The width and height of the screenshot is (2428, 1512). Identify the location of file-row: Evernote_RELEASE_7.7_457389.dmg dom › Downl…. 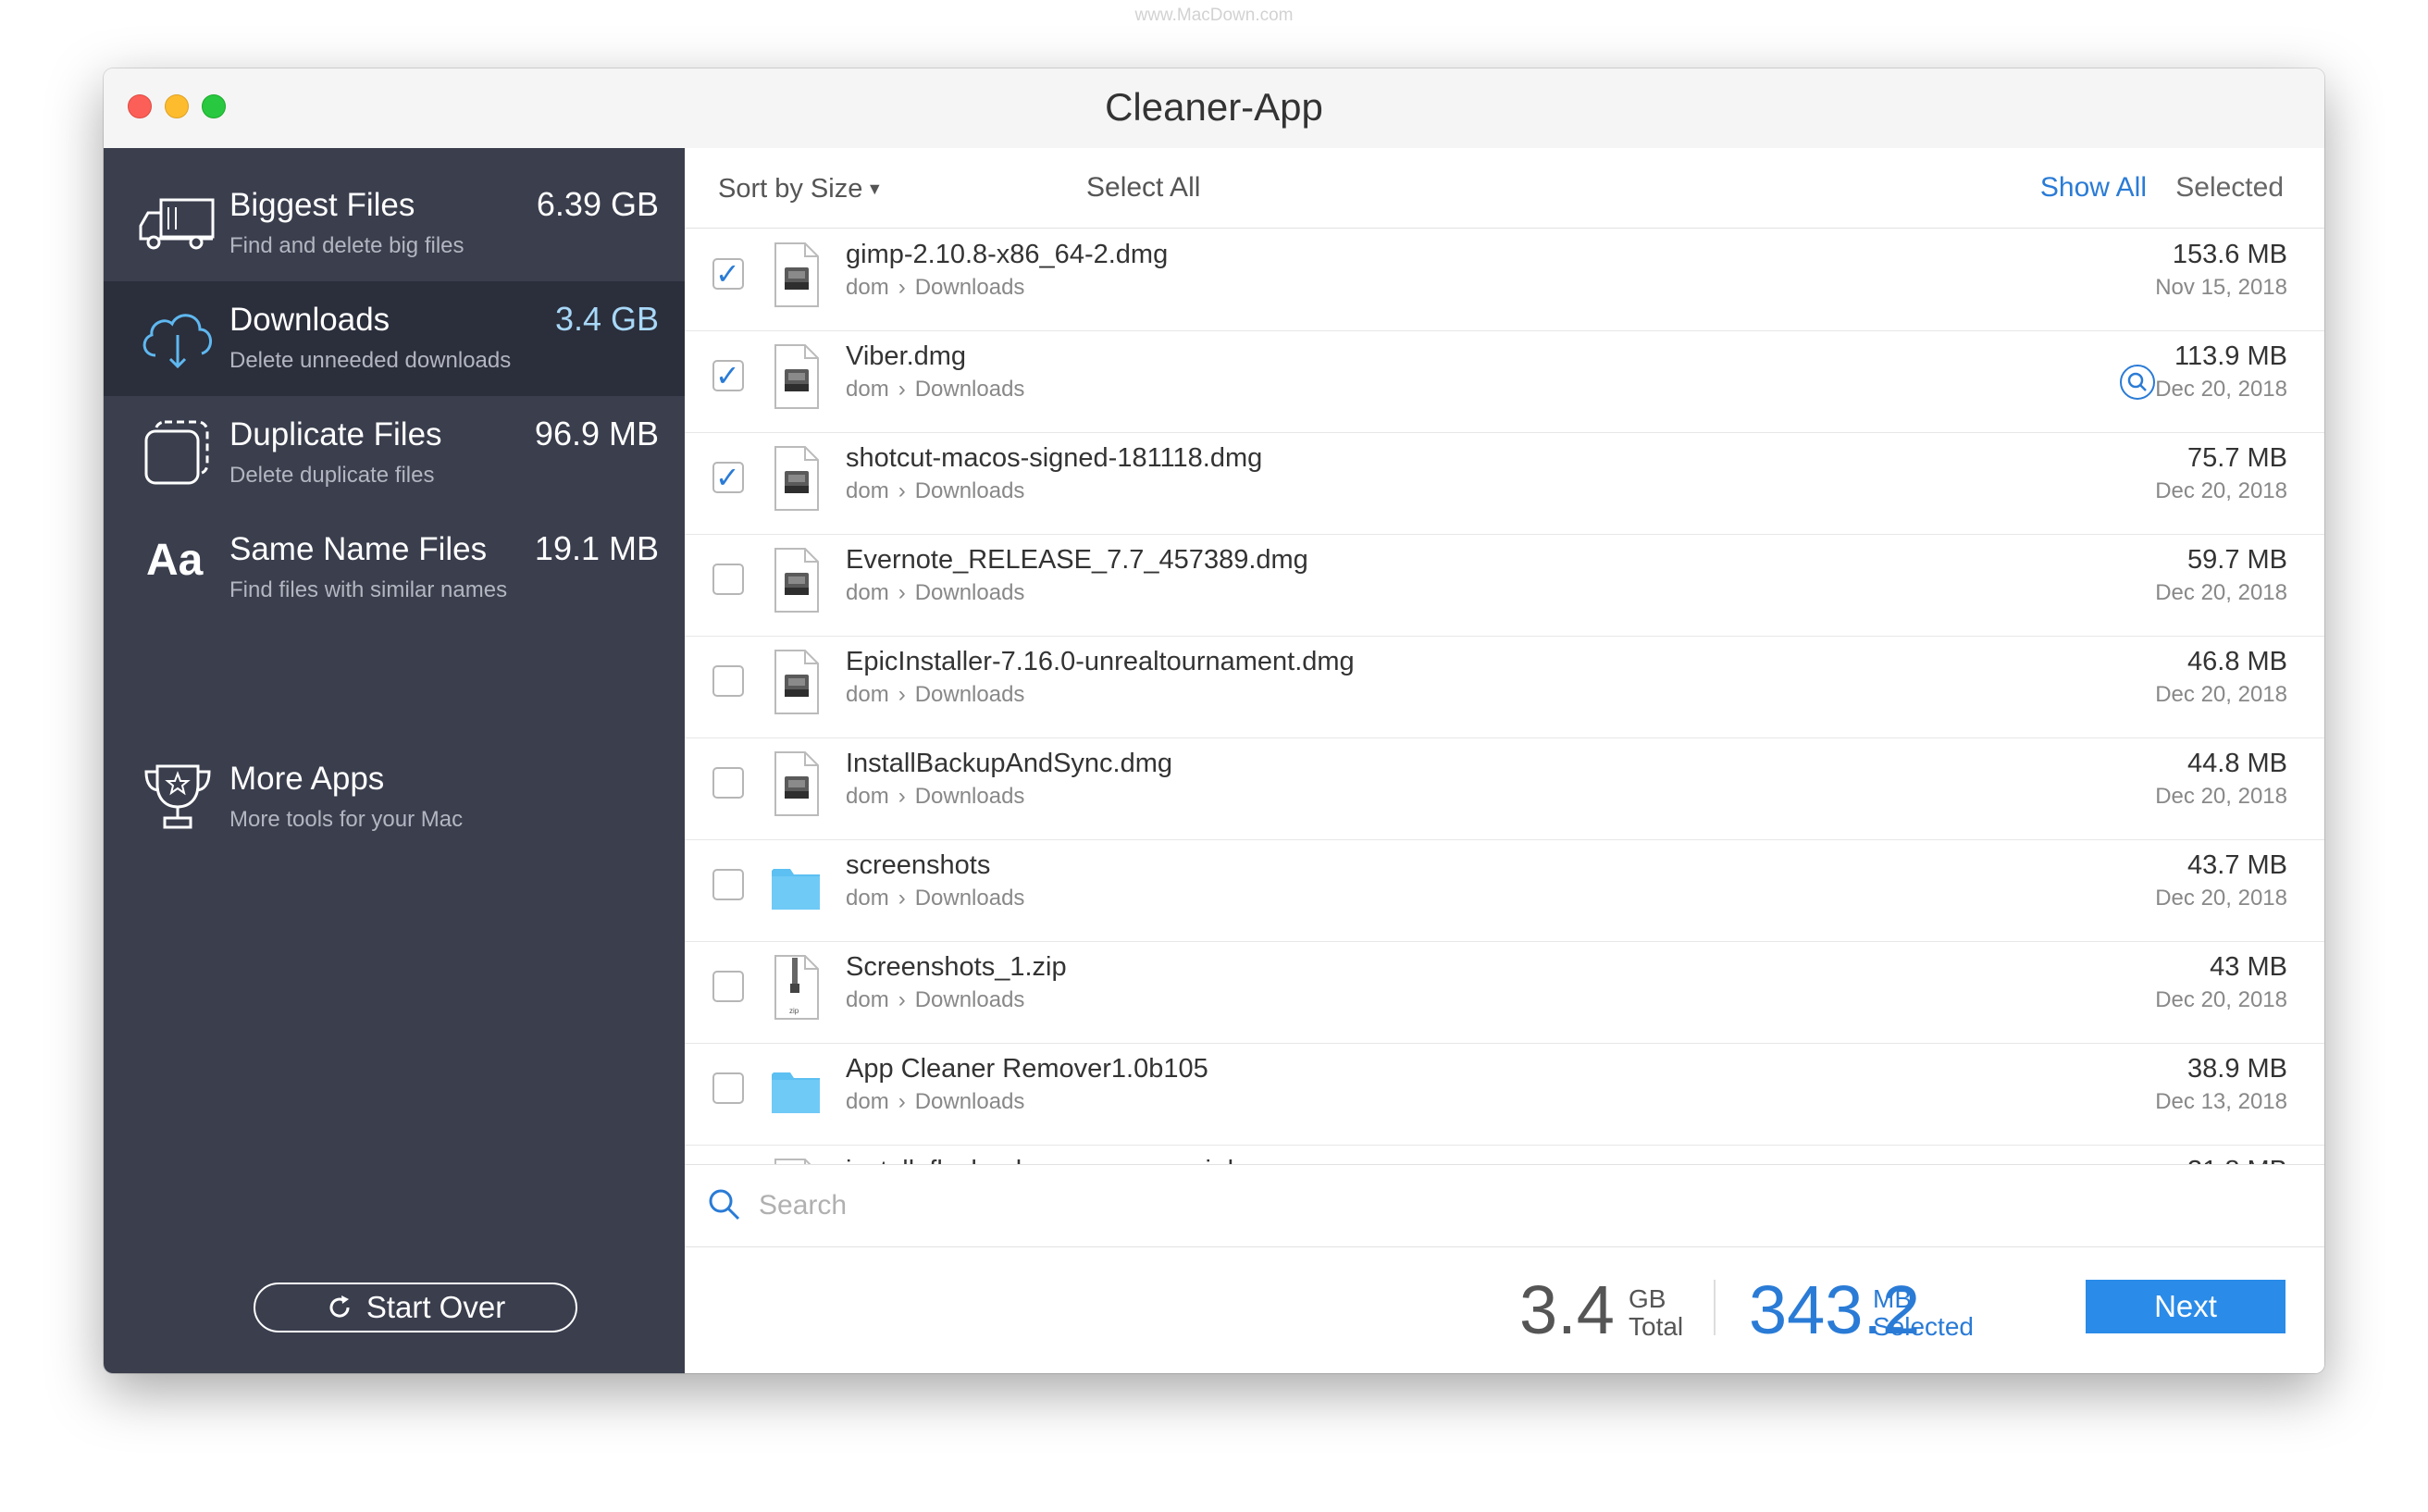
(1504, 585).